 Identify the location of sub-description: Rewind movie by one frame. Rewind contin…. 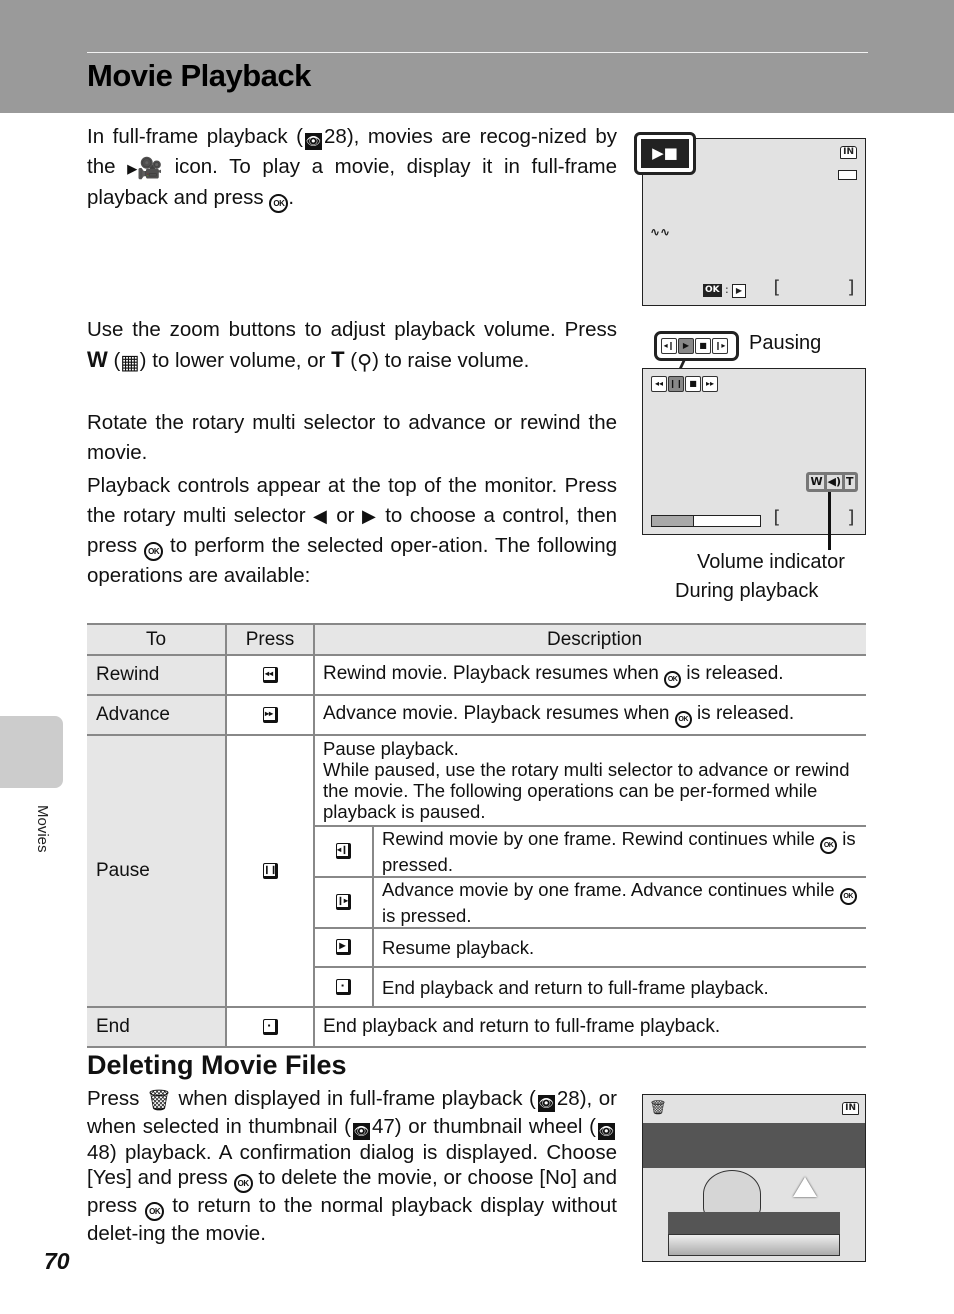
(619, 852).